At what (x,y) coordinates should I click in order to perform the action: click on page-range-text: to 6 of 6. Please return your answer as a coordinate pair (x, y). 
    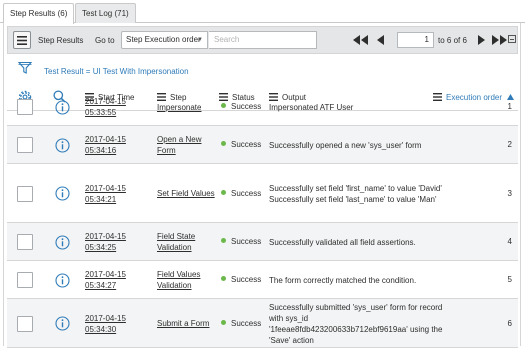
    Looking at the image, I should click on (452, 40).